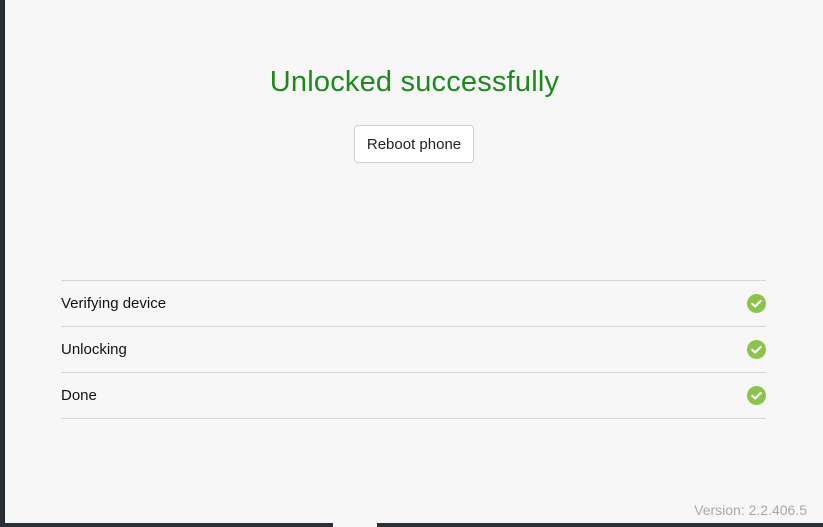  What do you see at coordinates (413, 396) in the screenshot?
I see `step-done: Done` at bounding box center [413, 396].